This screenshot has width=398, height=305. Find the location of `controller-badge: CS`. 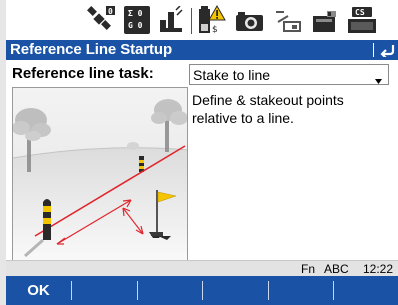

controller-badge: CS is located at coordinates (360, 12).